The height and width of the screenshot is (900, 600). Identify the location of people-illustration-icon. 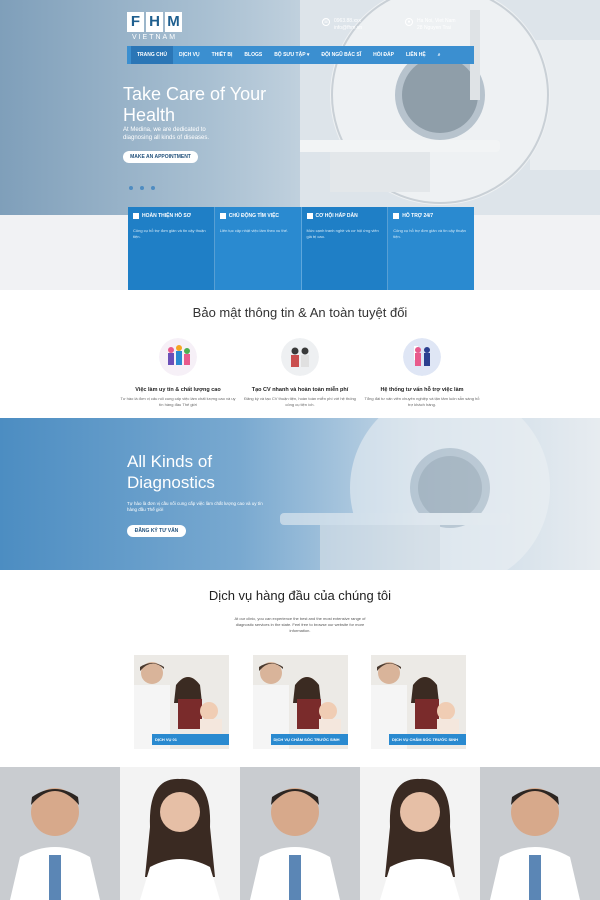
(178, 357).